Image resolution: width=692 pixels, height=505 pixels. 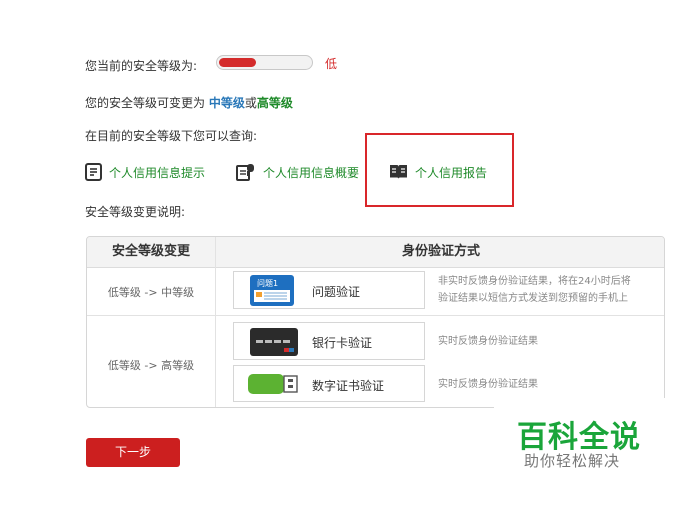 What do you see at coordinates (157, 172) in the screenshot?
I see `query-item-label: 个人信用信息提示` at bounding box center [157, 172].